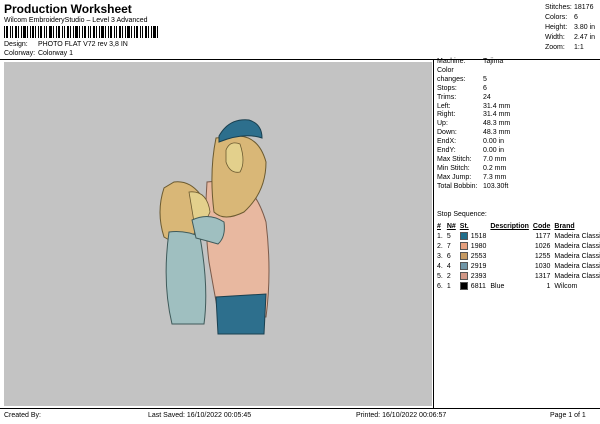 Image resolution: width=600 pixels, height=424 pixels. Describe the element at coordinates (541, 226) in the screenshot. I see `col-code: Code` at that location.